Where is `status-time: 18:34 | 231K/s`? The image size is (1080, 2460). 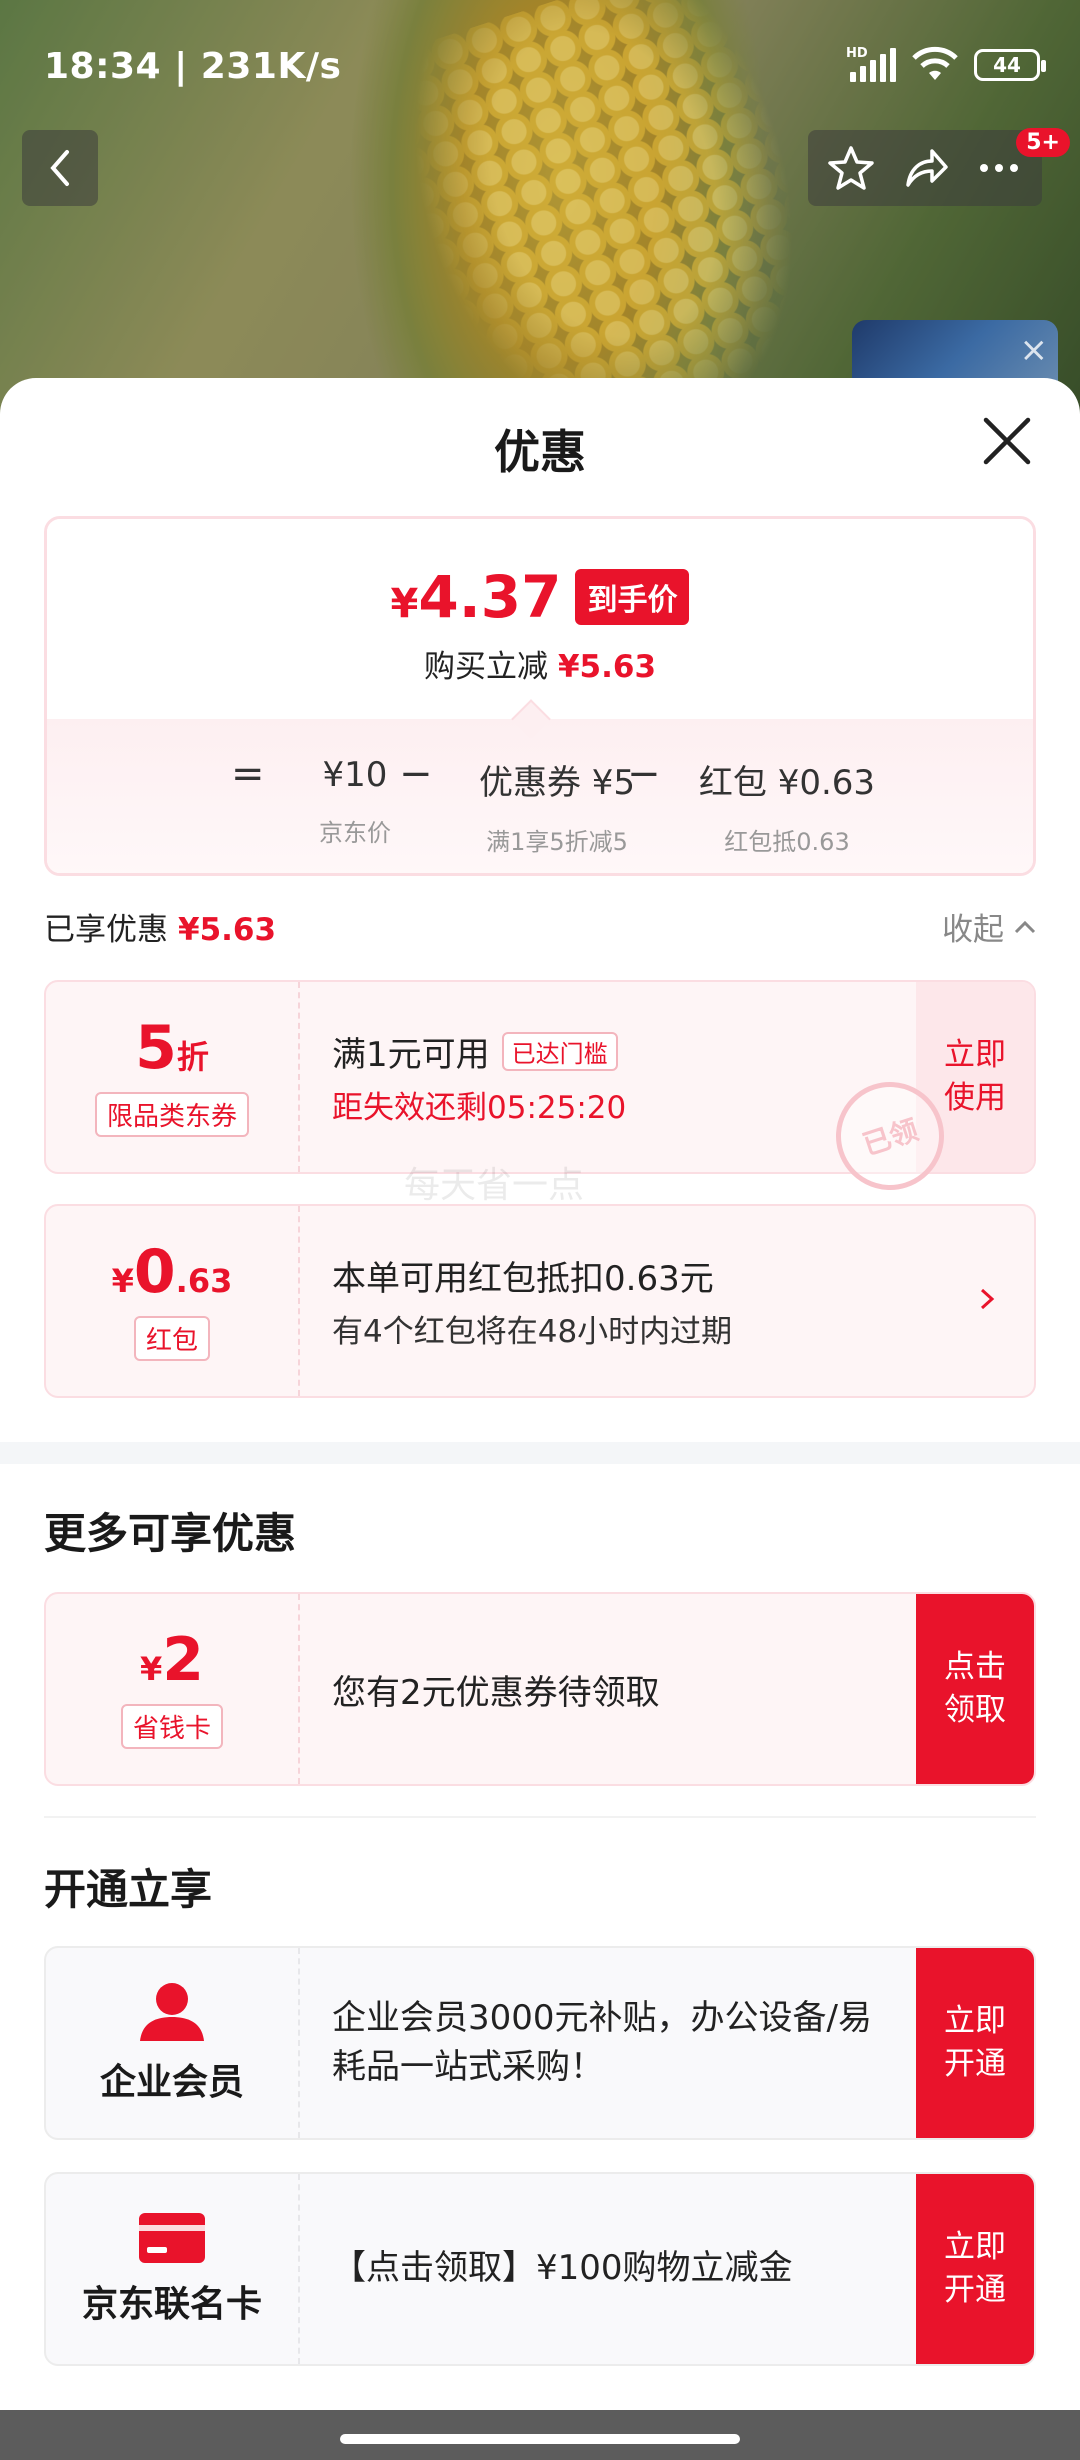
status-time: 18:34 | 231K/s is located at coordinates (193, 66).